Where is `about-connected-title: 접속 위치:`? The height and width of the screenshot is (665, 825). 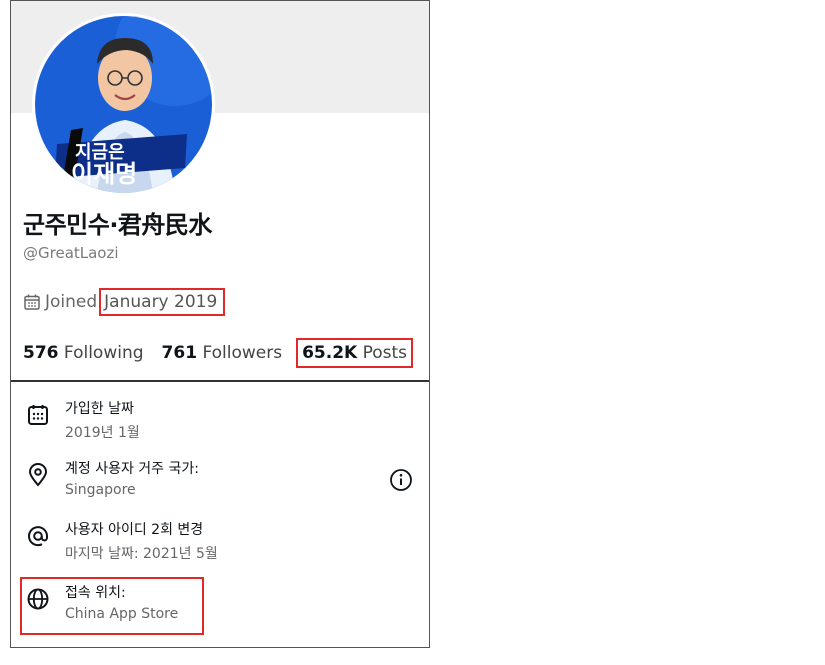 about-connected-title: 접속 위치: is located at coordinates (95, 593).